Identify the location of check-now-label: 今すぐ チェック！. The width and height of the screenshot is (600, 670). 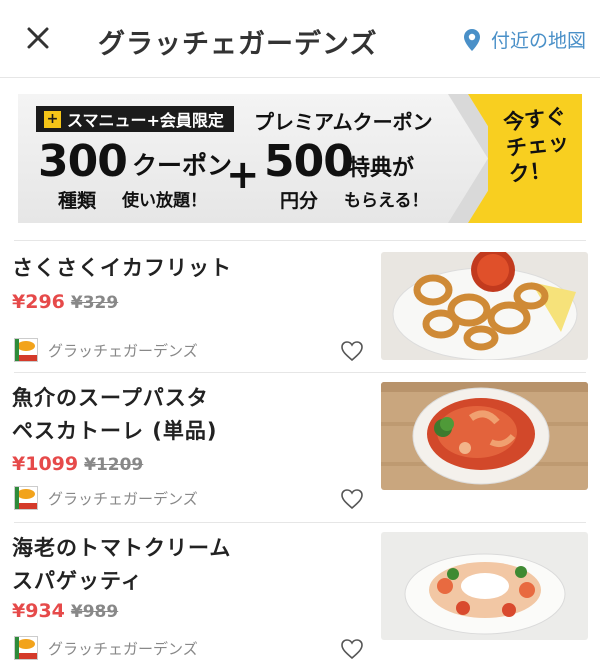
(541, 145).